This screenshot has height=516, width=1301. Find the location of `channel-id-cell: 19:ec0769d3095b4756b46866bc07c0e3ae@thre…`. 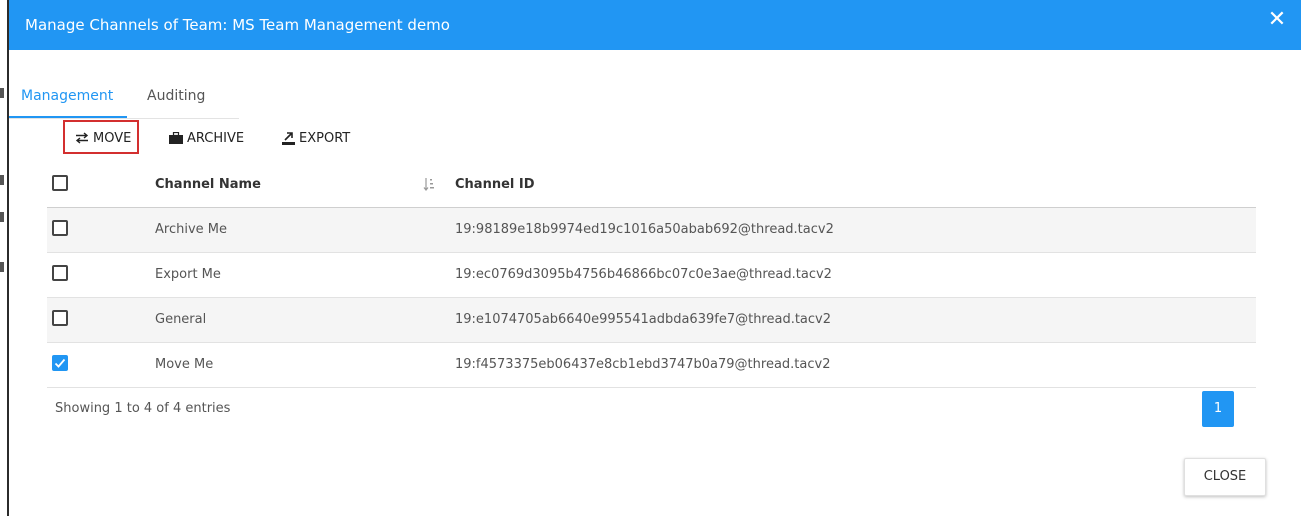

channel-id-cell: 19:ec0769d3095b4756b46866bc07c0e3ae@thre… is located at coordinates (643, 274).